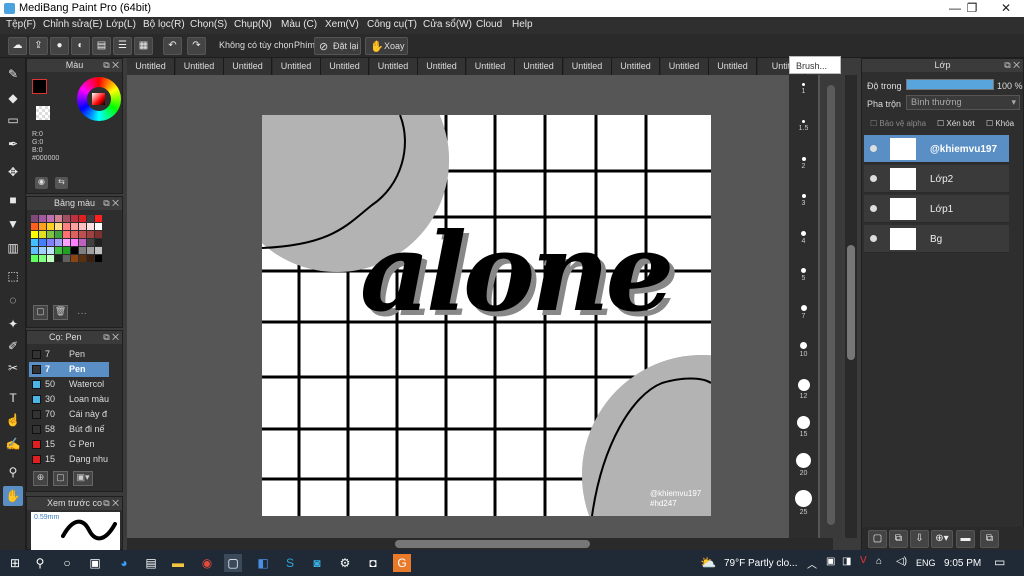 The height and width of the screenshot is (576, 1024). What do you see at coordinates (15, 563) in the screenshot?
I see `windows-start-icon: ⊞` at bounding box center [15, 563].